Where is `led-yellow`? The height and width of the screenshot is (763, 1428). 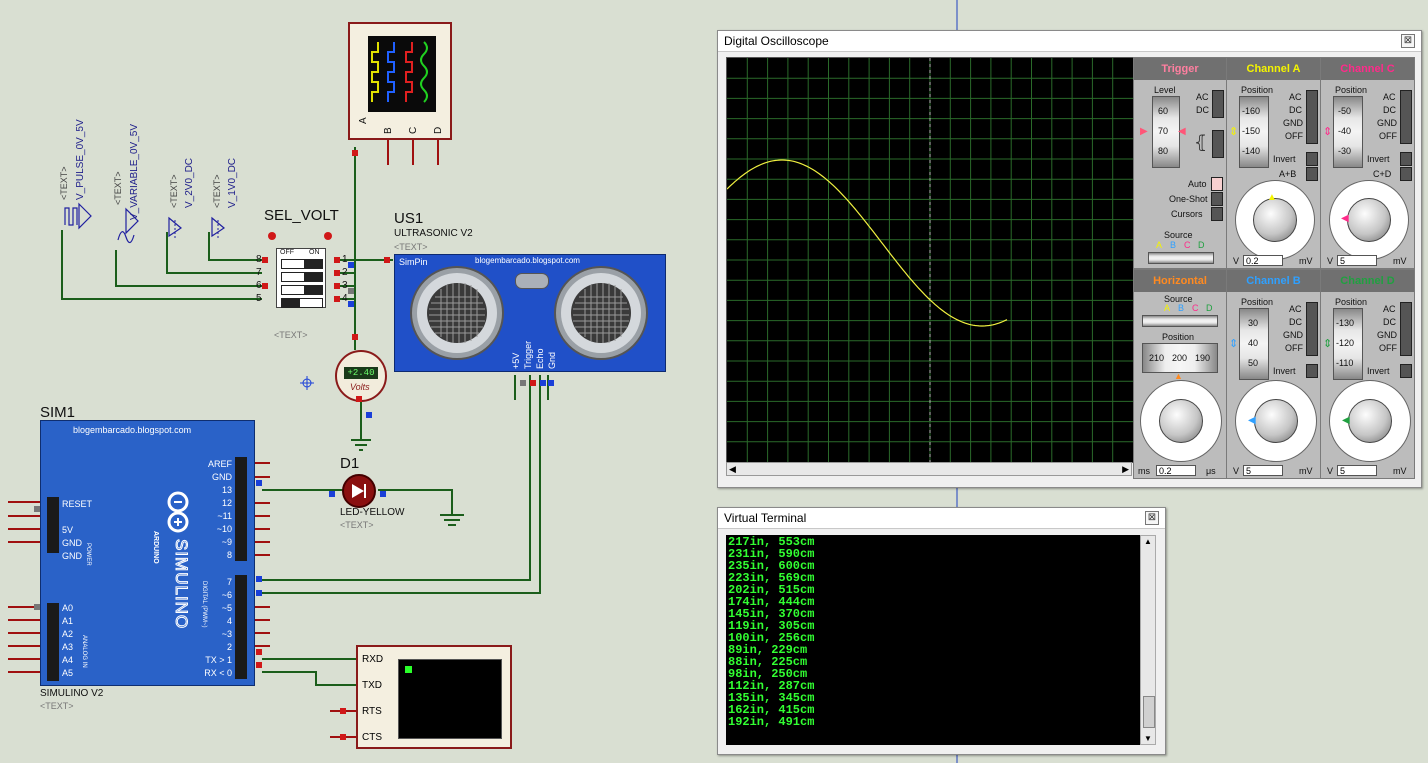
led-yellow is located at coordinates (359, 491).